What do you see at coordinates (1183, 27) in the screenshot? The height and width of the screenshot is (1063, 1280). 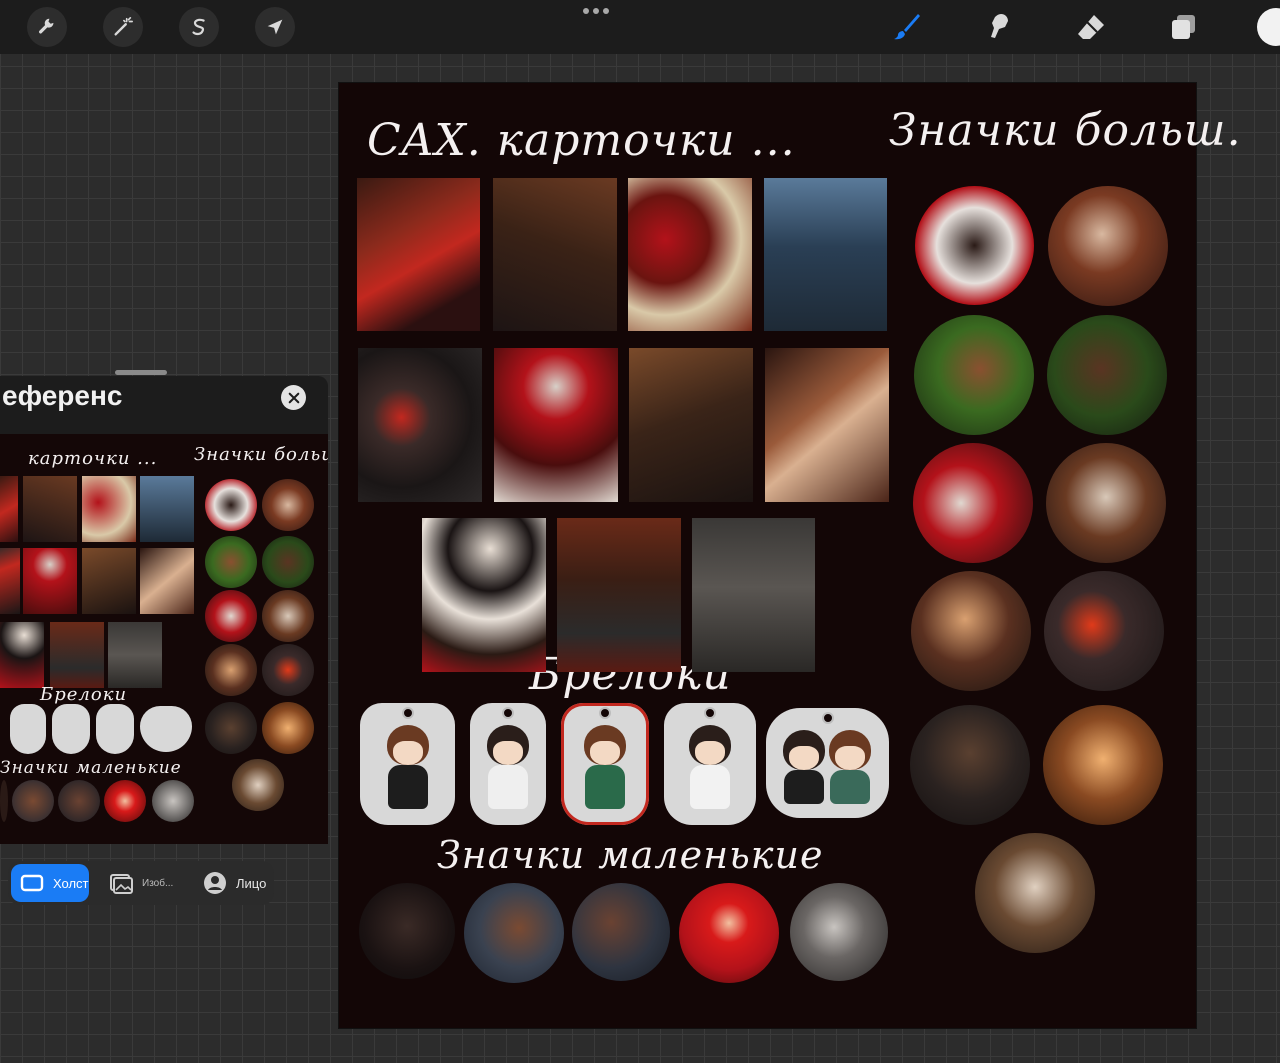 I see `layers-icon` at bounding box center [1183, 27].